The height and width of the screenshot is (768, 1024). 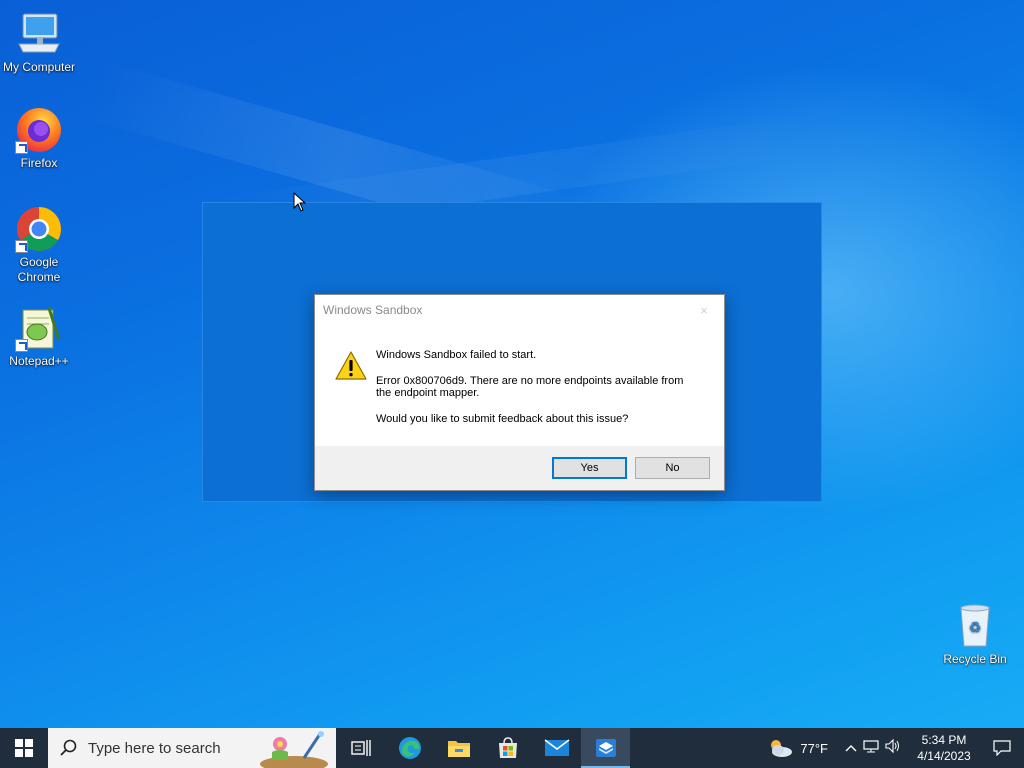 What do you see at coordinates (944, 756) in the screenshot?
I see `clock-date: 4/14/2023` at bounding box center [944, 756].